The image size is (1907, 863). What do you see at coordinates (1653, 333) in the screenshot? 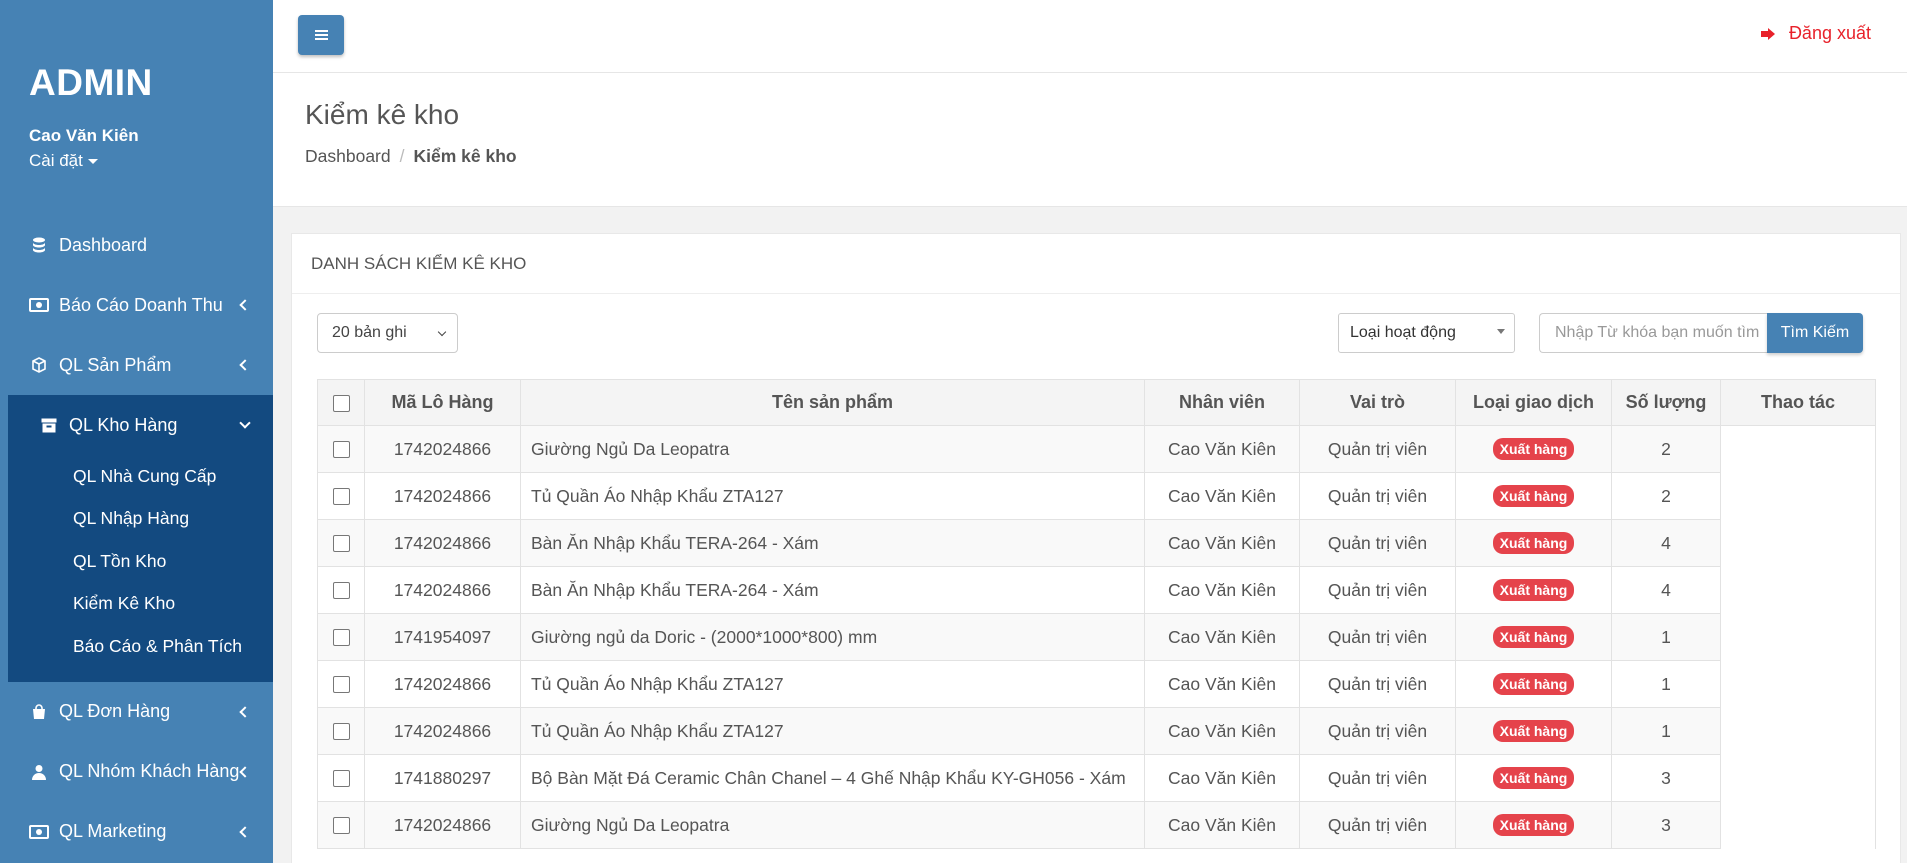
I see `search-input` at bounding box center [1653, 333].